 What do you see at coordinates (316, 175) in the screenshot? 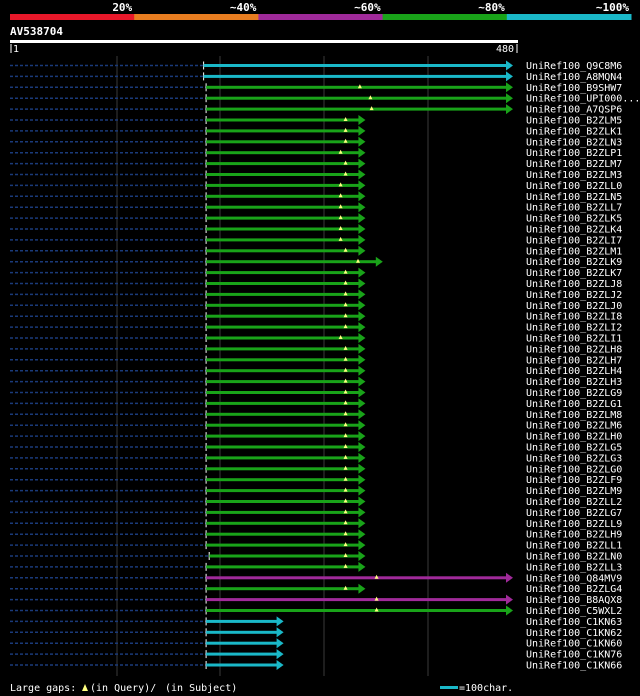
I see `hit-row: UniRef100_B2ZLM3` at bounding box center [316, 175].